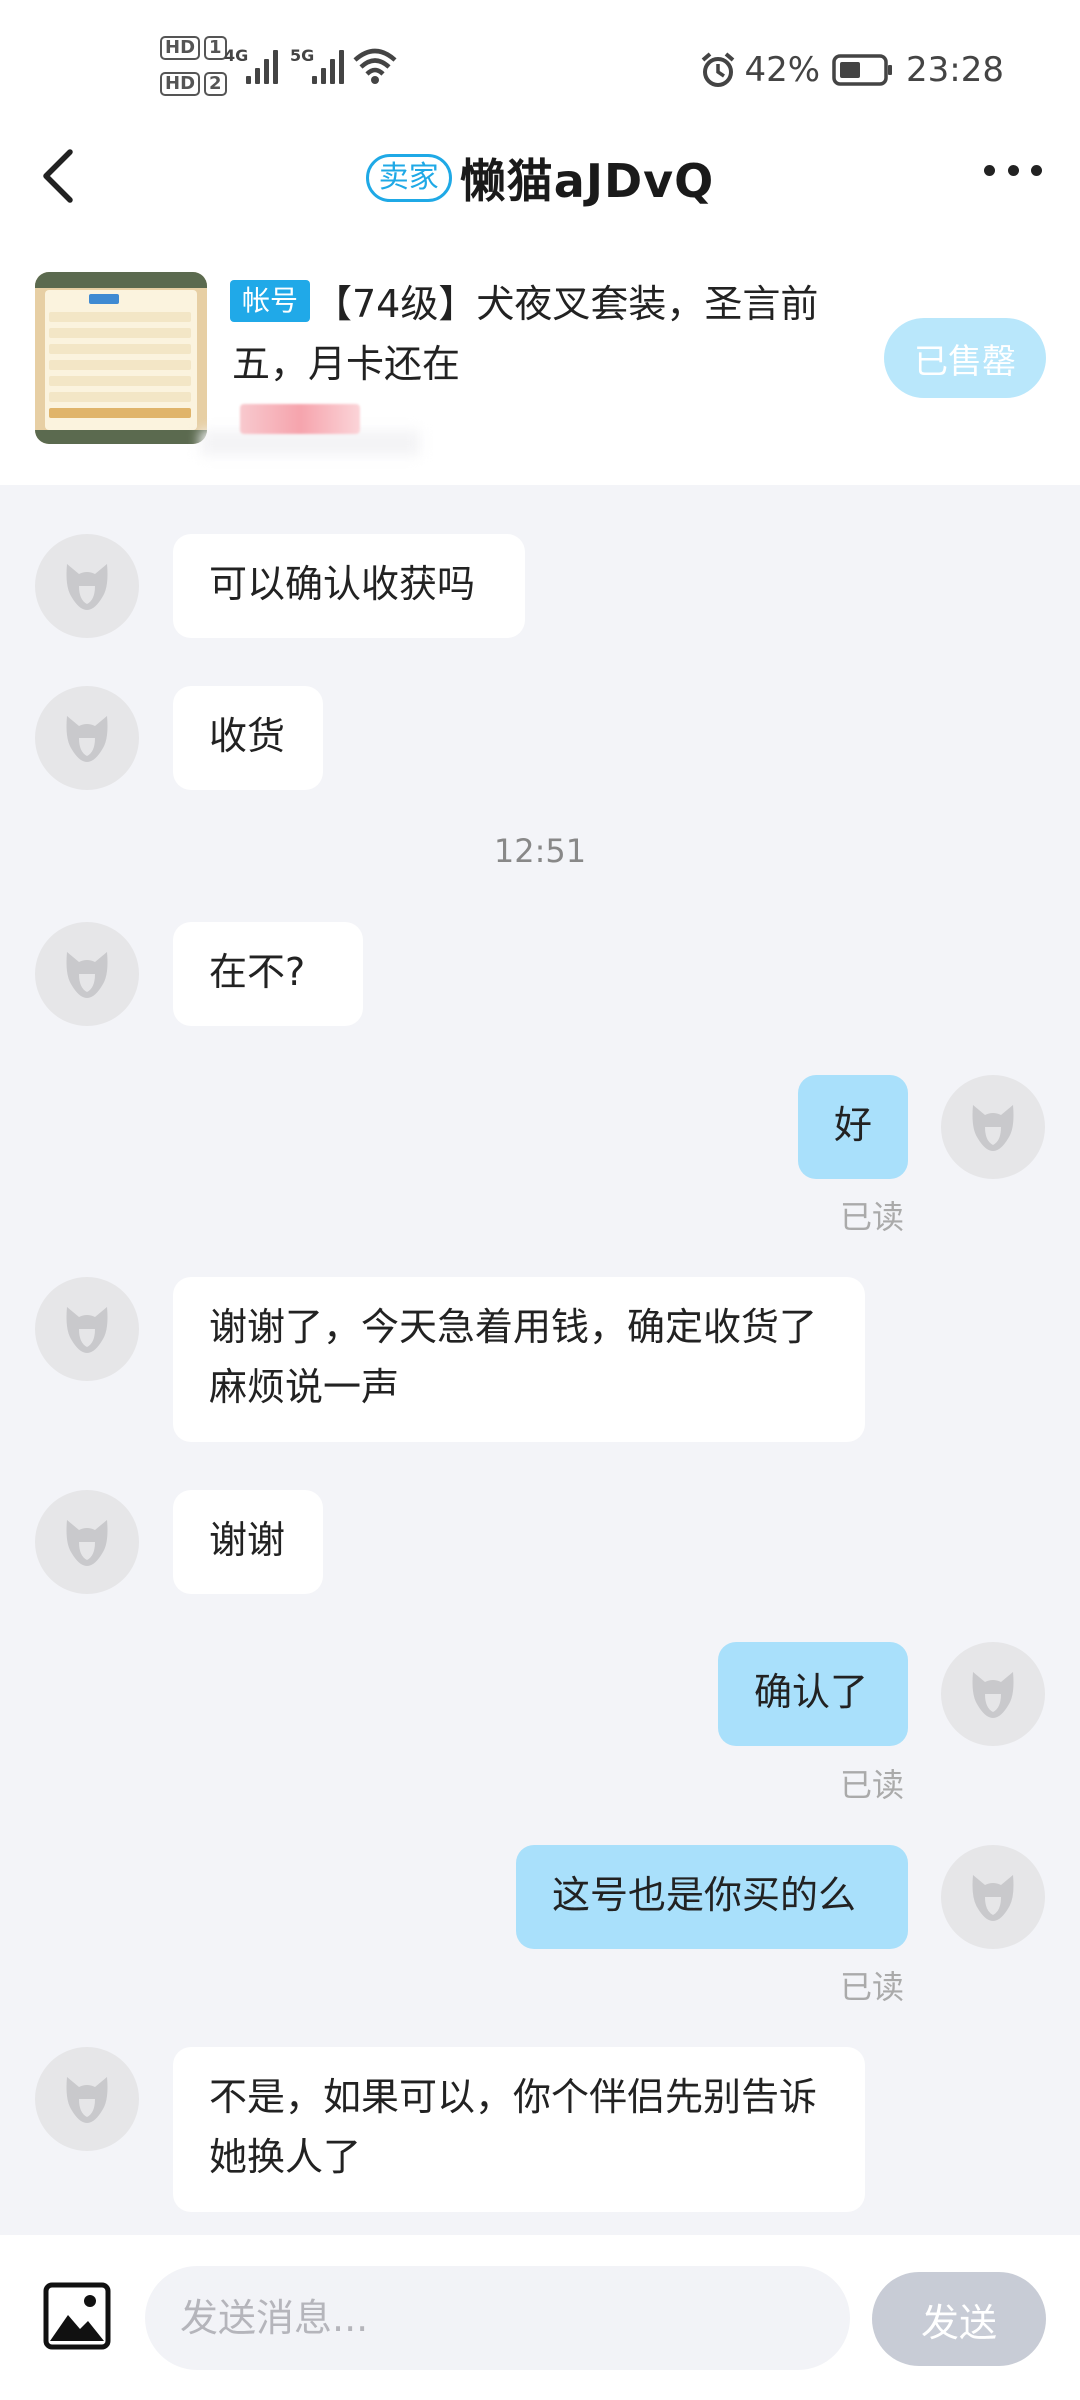 The width and height of the screenshot is (1080, 2400). I want to click on outgoing-message: 好, so click(853, 1127).